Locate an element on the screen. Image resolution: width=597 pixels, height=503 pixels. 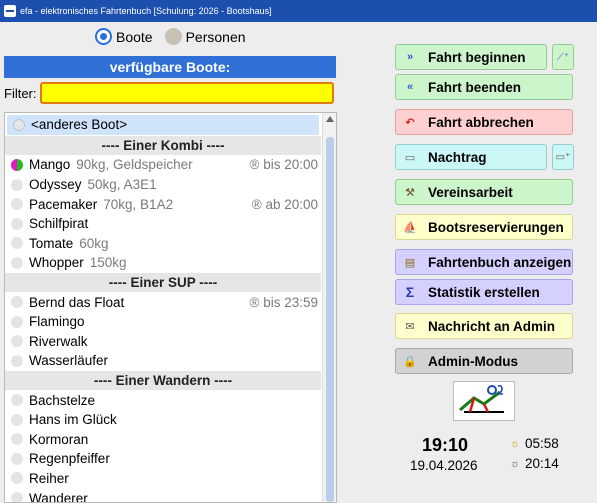
list-item: Bachstelze is located at coordinates (163, 400).